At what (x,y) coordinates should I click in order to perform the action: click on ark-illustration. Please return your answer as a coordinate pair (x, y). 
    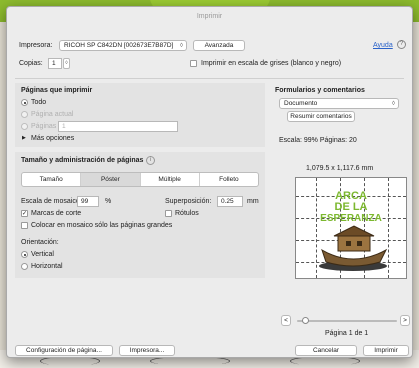
    Looking at the image, I should click on (353, 248).